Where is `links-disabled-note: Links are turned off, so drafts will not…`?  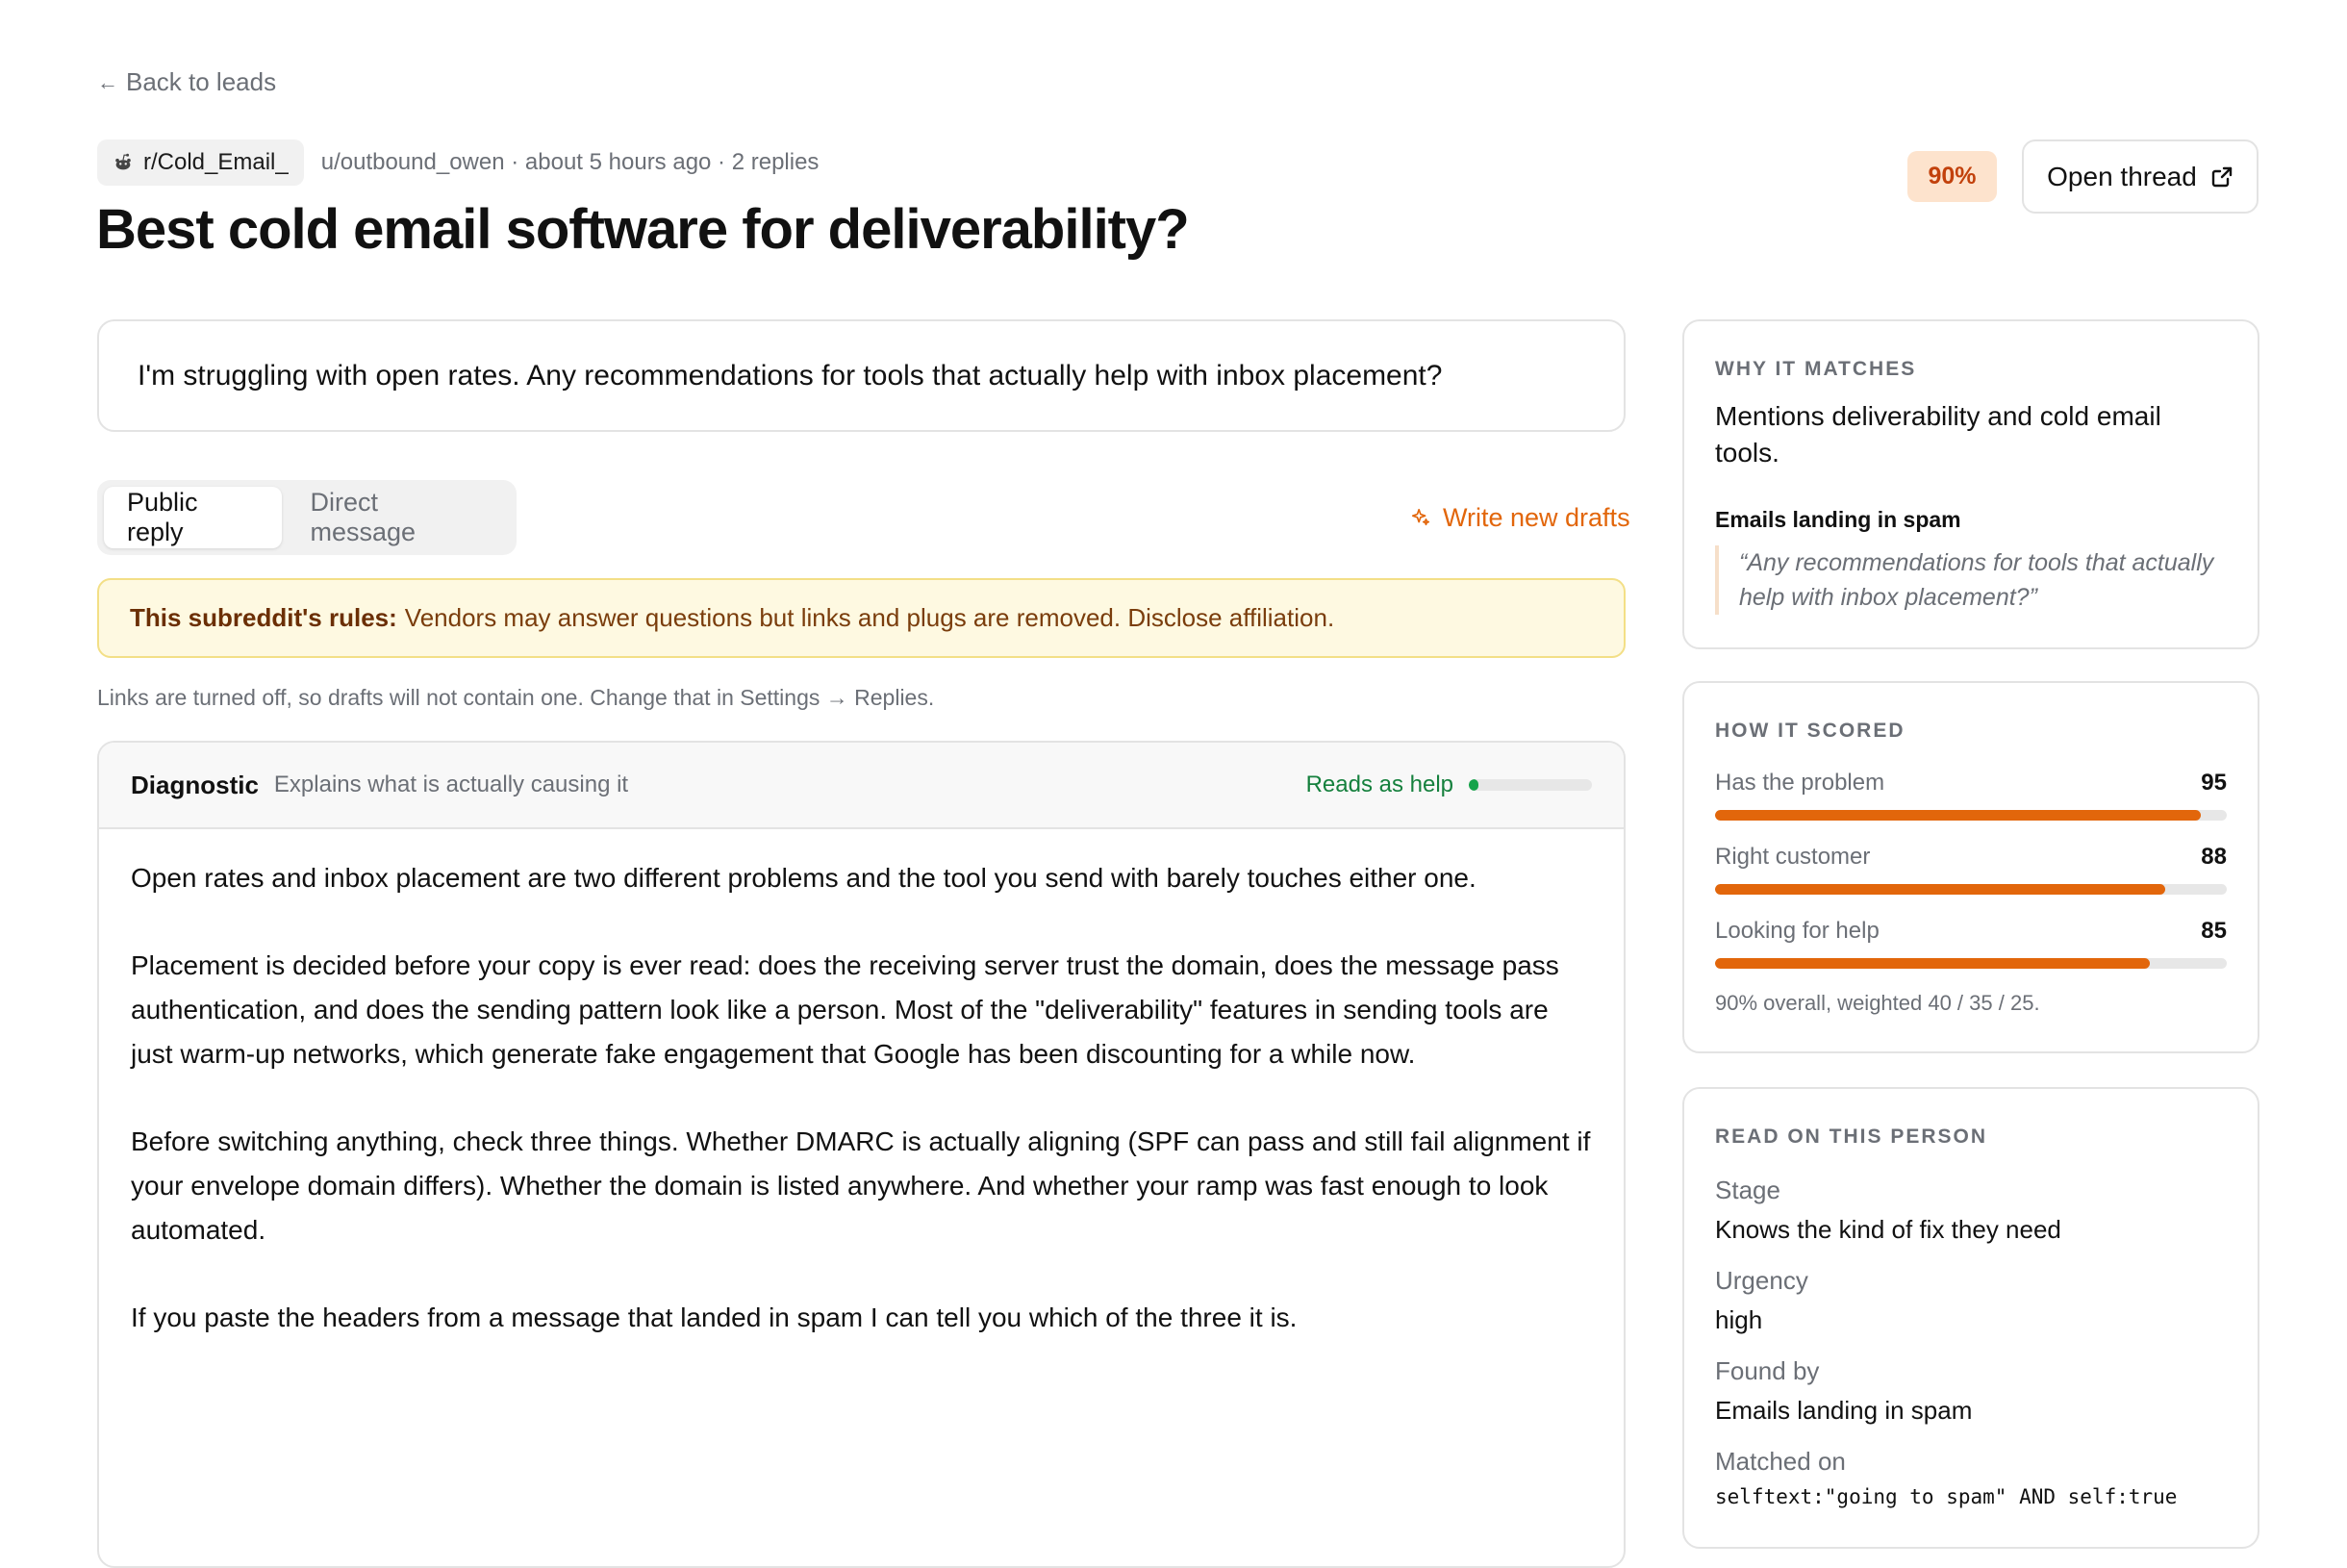
links-disabled-note: Links are turned off, so drafts will not… is located at coordinates (516, 697).